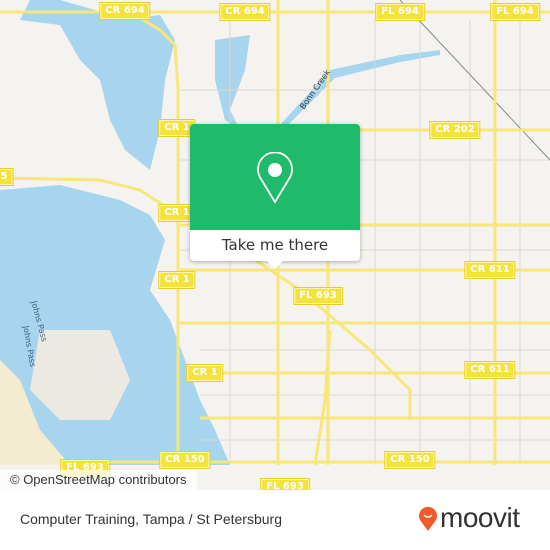  I want to click on map-attribution: © OpenStreetMap contributors, so click(98, 480).